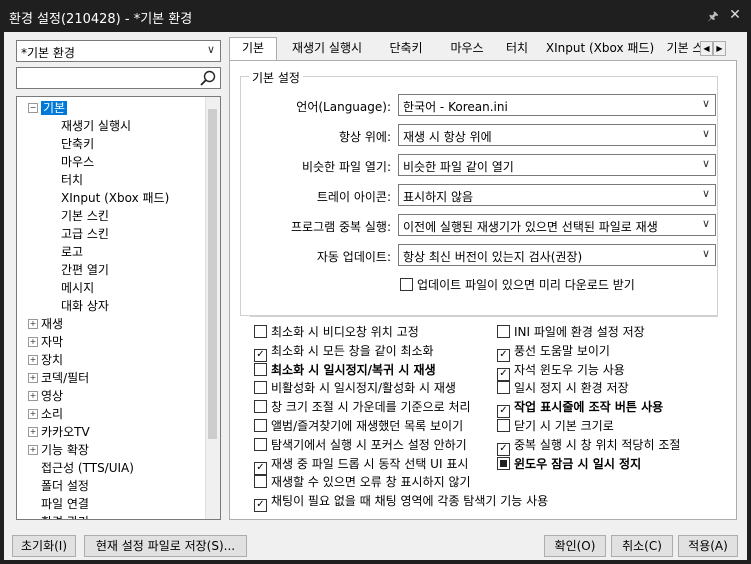 The height and width of the screenshot is (564, 751). What do you see at coordinates (65, 378) in the screenshot?
I see `tree-item: 코덱/필터` at bounding box center [65, 378].